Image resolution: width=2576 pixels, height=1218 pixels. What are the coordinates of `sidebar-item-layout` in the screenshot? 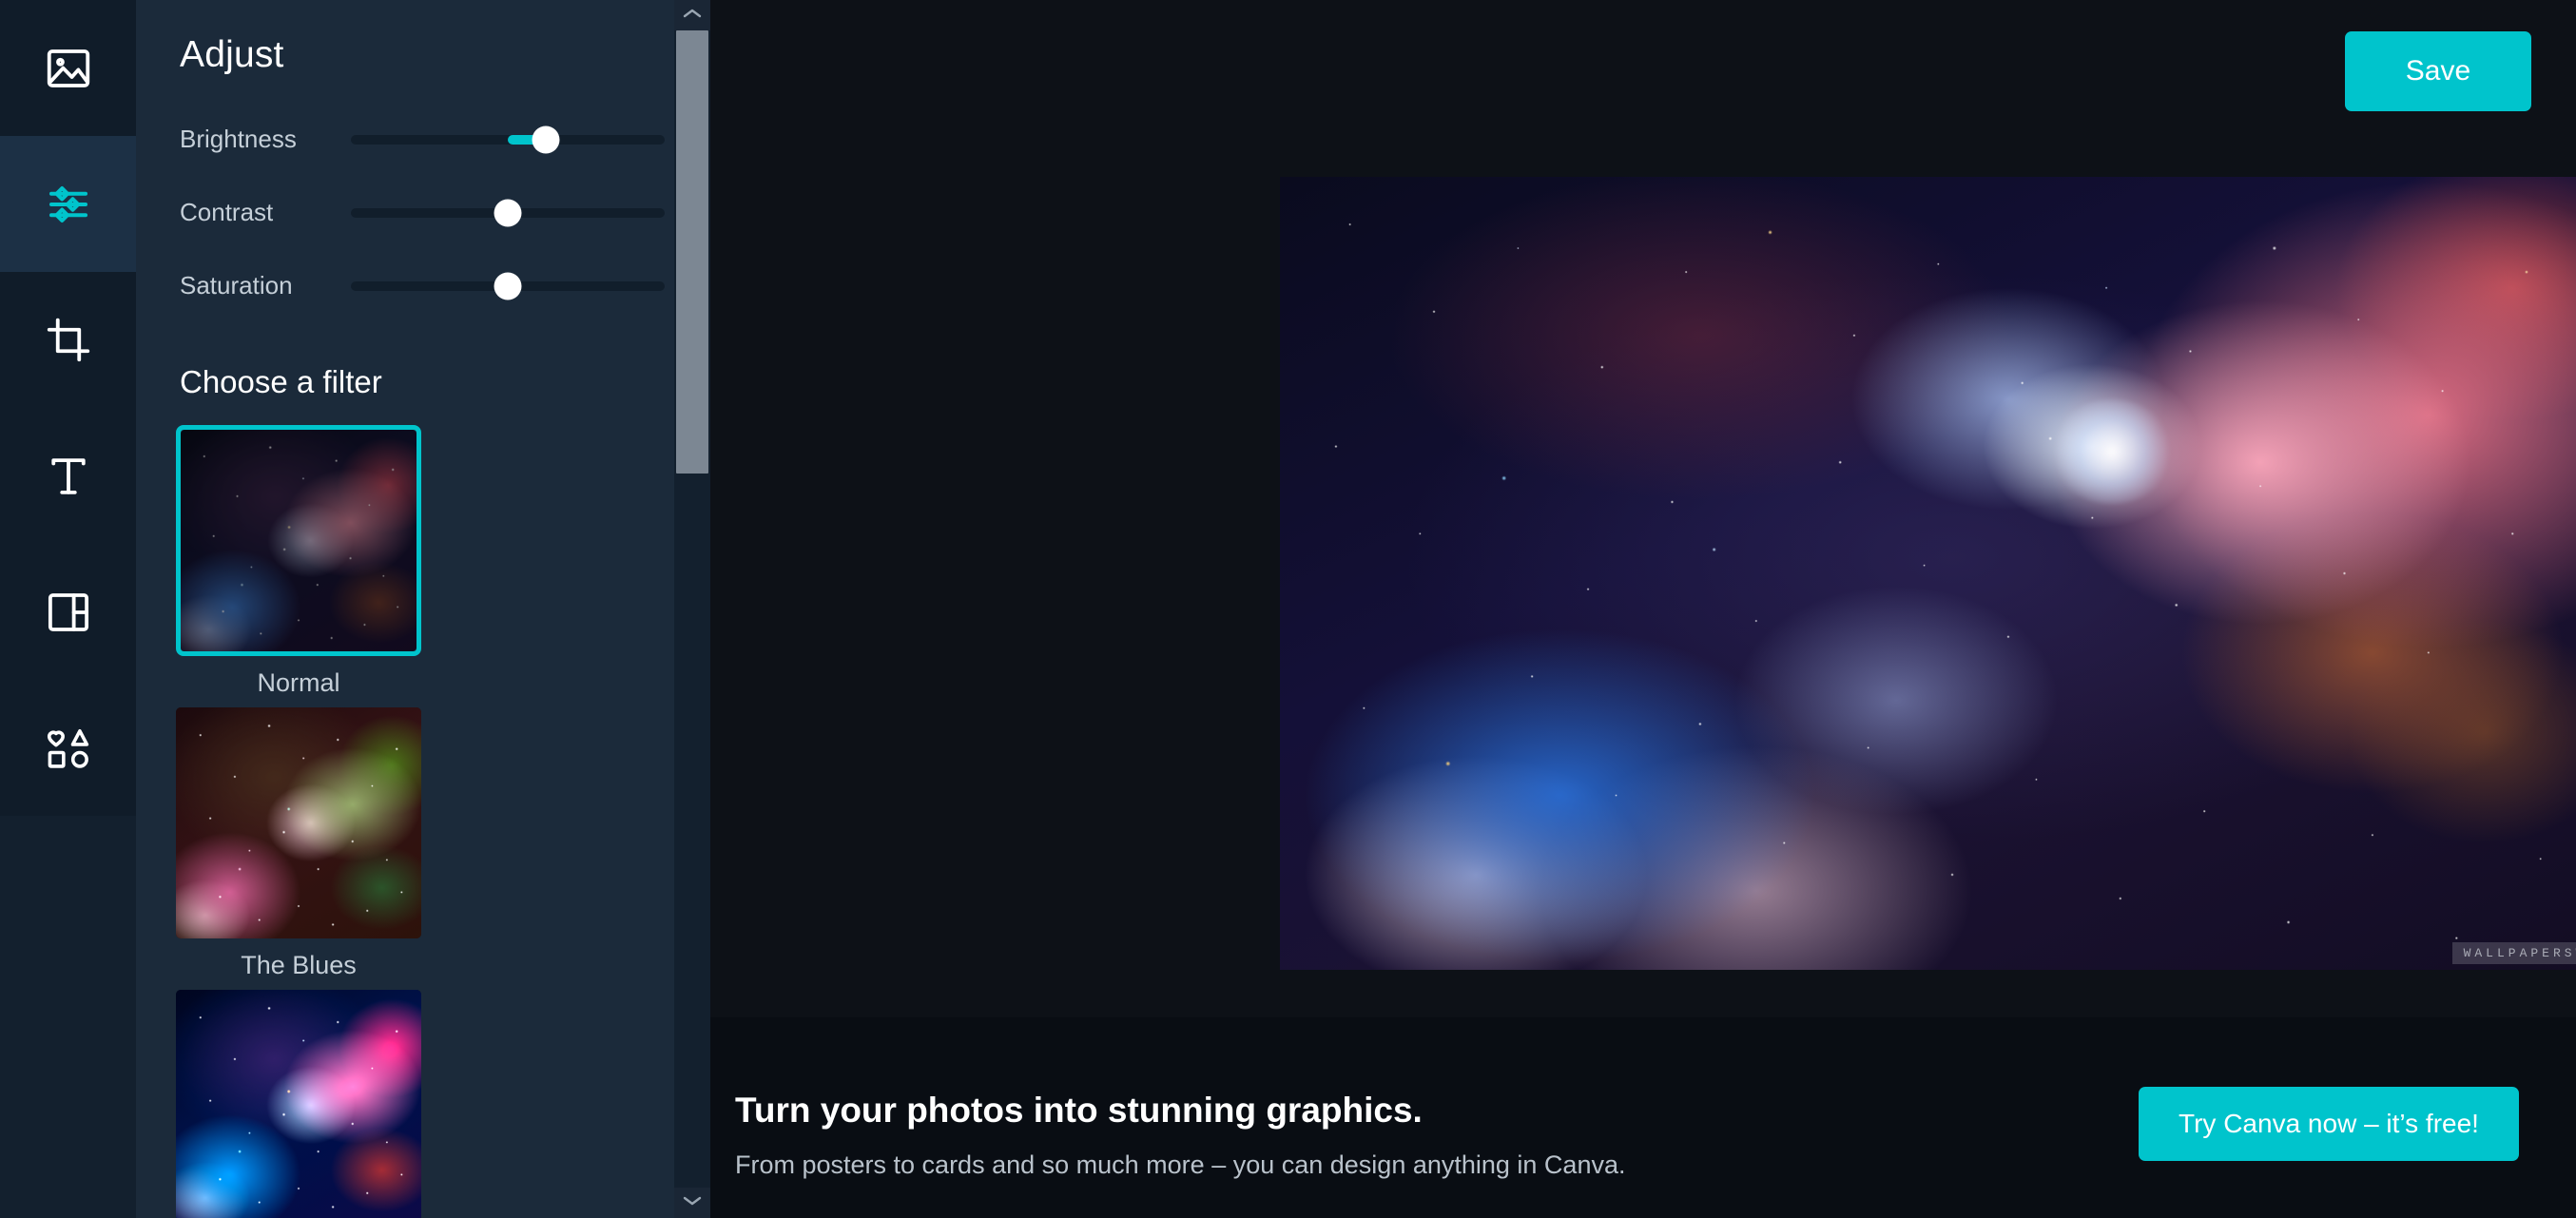 It's located at (68, 612).